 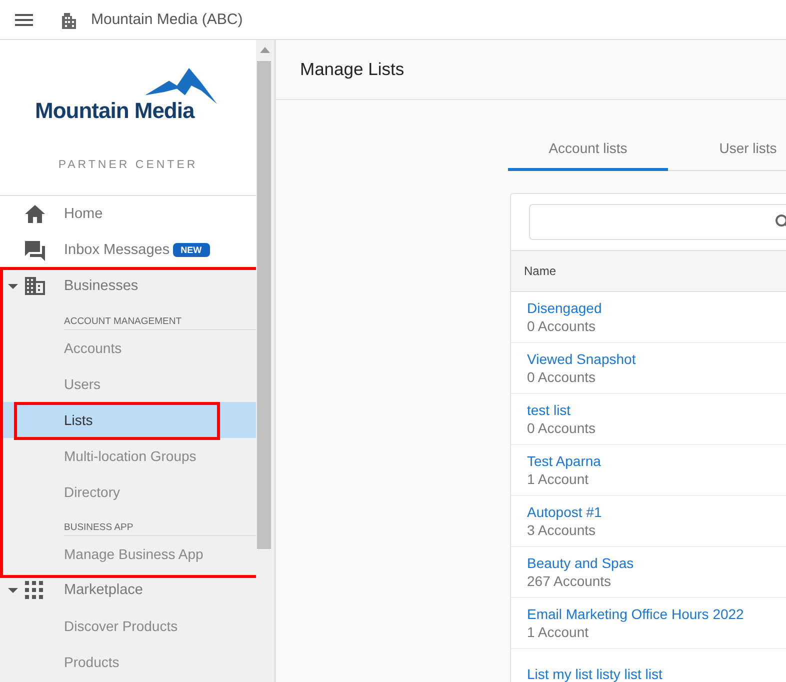 What do you see at coordinates (656, 674) in the screenshot?
I see `list-name-link: List my list listy list list` at bounding box center [656, 674].